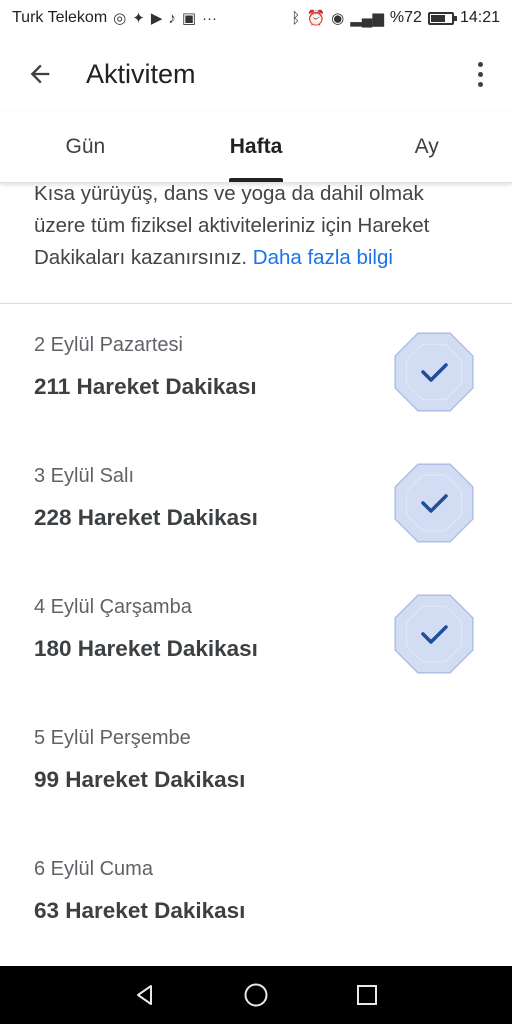  What do you see at coordinates (141, 257) in the screenshot?
I see `info-line-text: Dakikaları kazanırsınız.` at bounding box center [141, 257].